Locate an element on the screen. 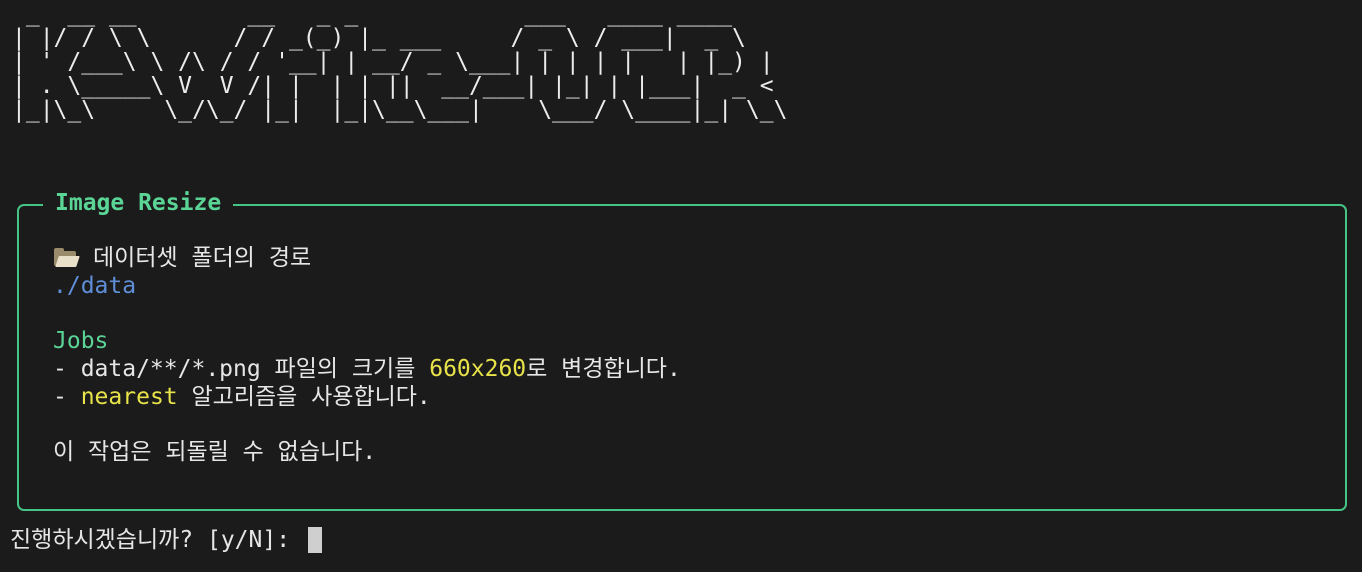  algorithm-name: nearest is located at coordinates (129, 397).